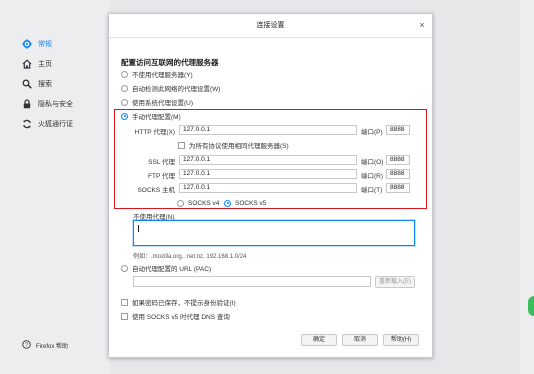  I want to click on lock-icon, so click(27, 104).